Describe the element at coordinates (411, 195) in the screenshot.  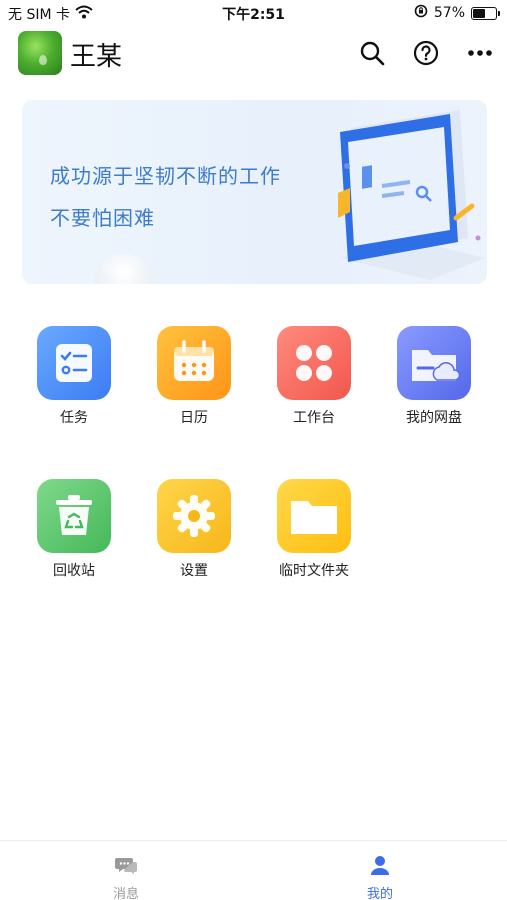
I see `computer-illustration-icon` at that location.